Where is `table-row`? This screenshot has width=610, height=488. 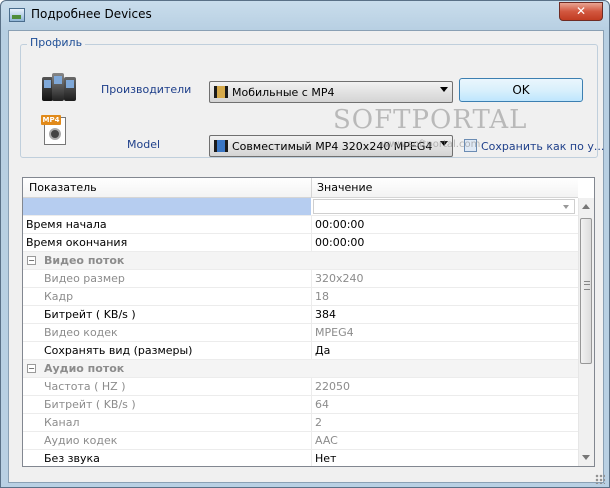
table-row is located at coordinates (300, 207).